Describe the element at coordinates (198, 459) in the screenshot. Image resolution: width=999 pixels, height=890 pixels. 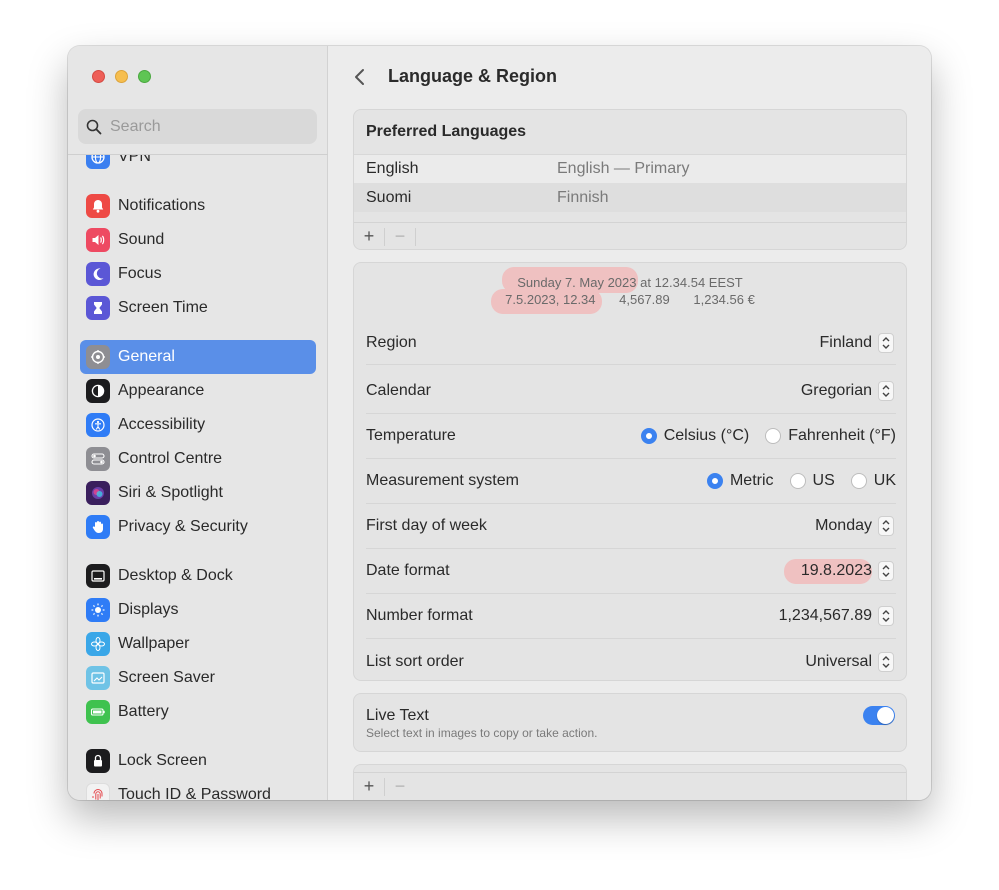
I see `sidebar-item-control-centre: Control Centre` at that location.